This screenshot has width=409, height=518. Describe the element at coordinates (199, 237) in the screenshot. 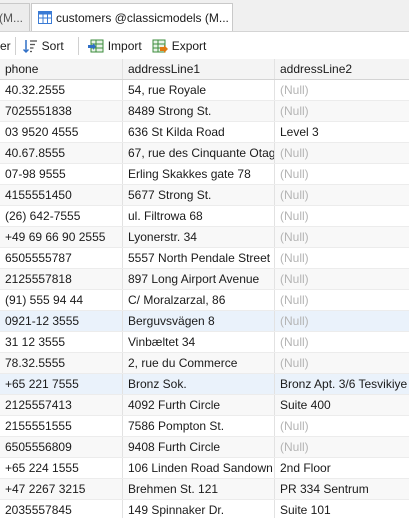

I see `cell-addressline1: Lyonerstr. 34` at that location.